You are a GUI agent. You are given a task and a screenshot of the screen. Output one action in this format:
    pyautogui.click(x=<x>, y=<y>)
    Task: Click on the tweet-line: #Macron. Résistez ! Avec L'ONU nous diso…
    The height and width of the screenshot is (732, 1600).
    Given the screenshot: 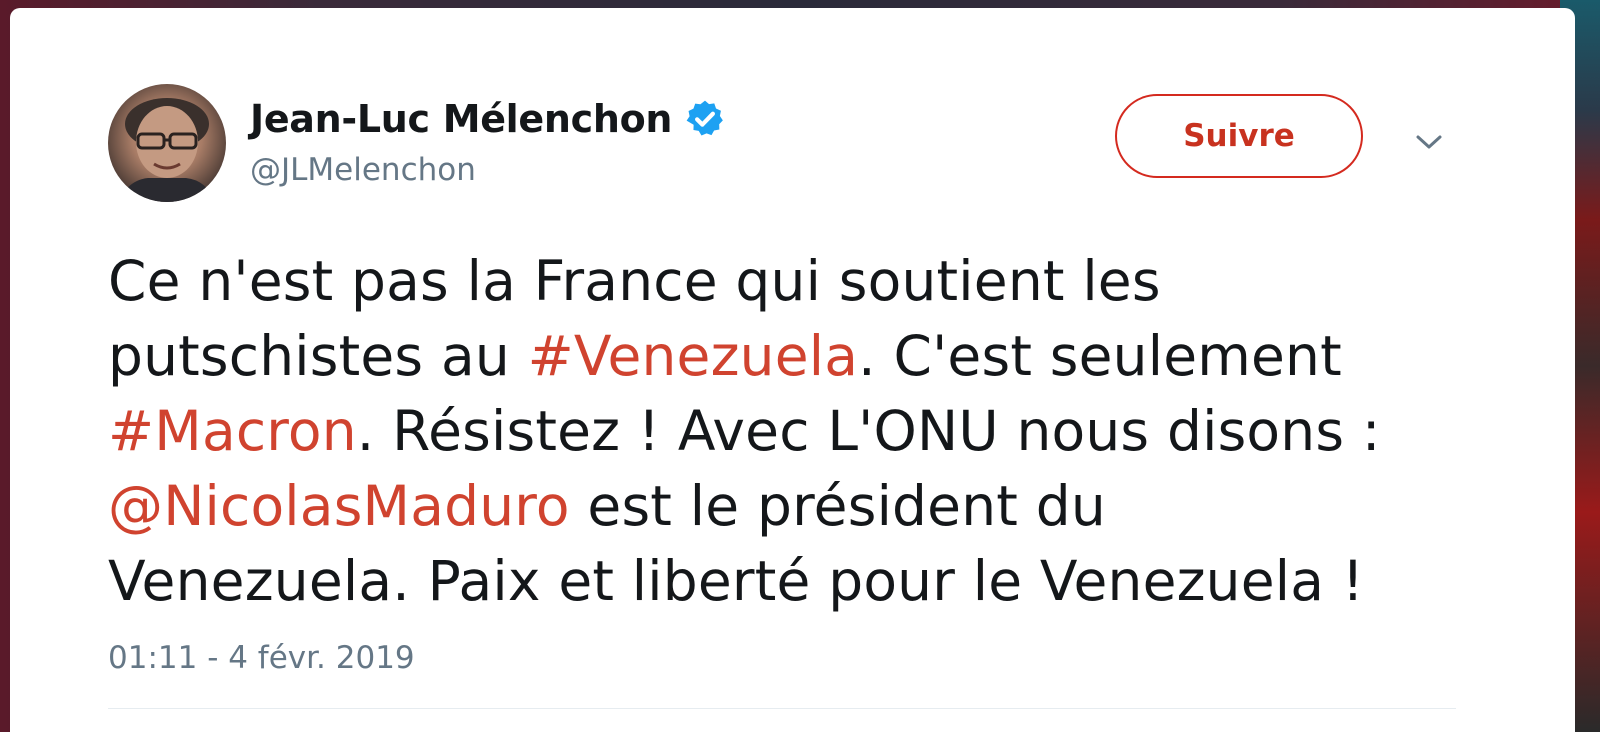 What is the action you would take?
    pyautogui.click(x=808, y=431)
    